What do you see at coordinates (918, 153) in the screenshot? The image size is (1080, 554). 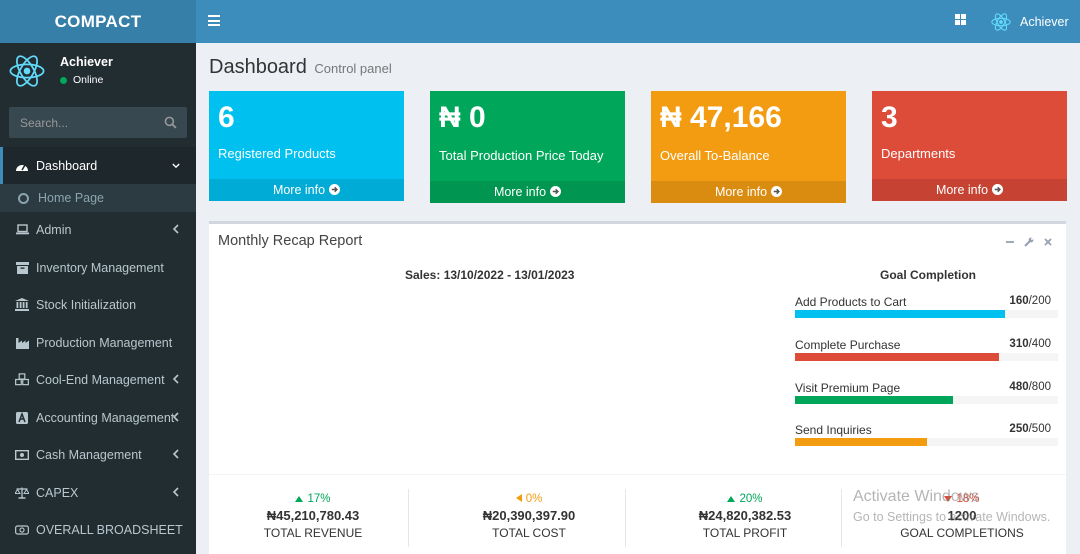 I see `stat-label: Departments` at bounding box center [918, 153].